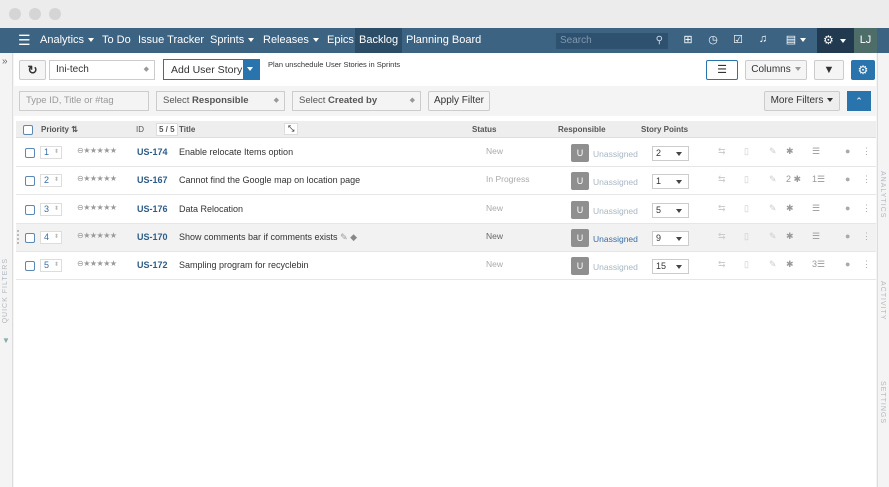 This screenshot has width=889, height=487. I want to click on search-filter-input: Type ID, Title or #tag, so click(84, 101).